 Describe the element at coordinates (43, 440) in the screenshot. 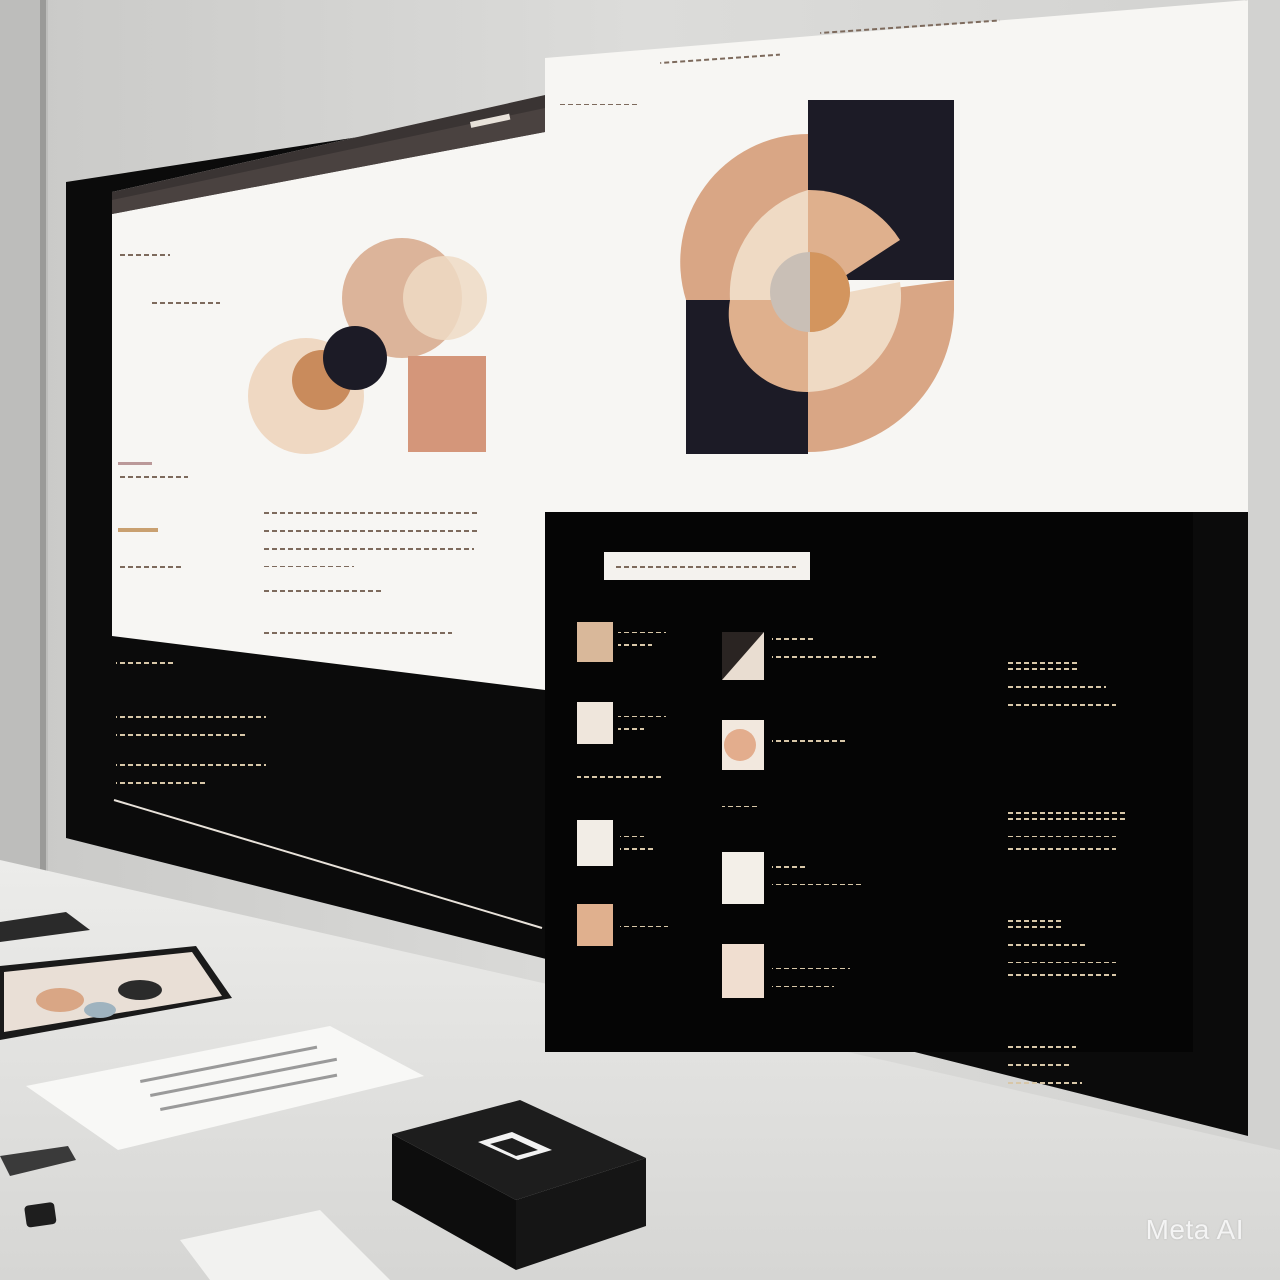

I see `wall-pillar-edge` at that location.